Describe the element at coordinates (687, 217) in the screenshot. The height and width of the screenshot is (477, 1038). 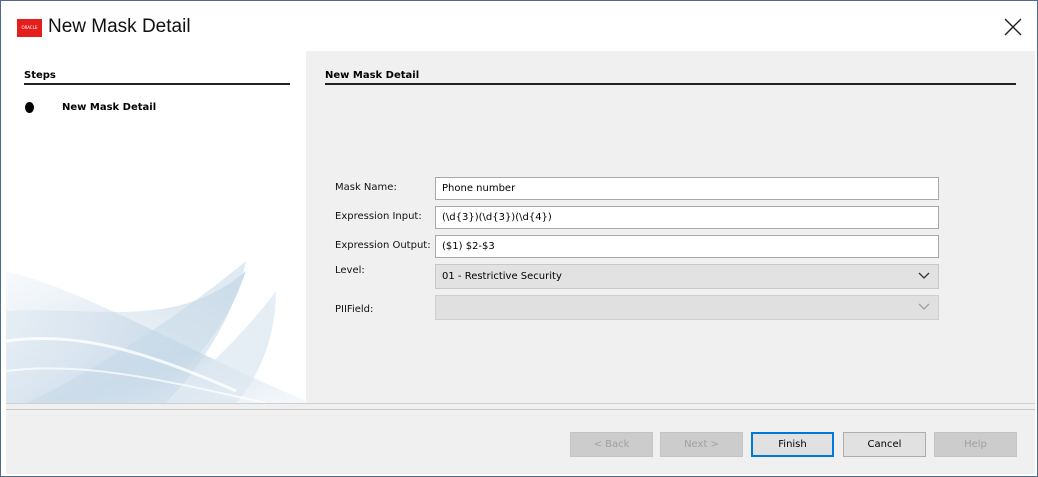
I see `expression-input-field: (\d{3})(\d{3})(\d{4})` at that location.